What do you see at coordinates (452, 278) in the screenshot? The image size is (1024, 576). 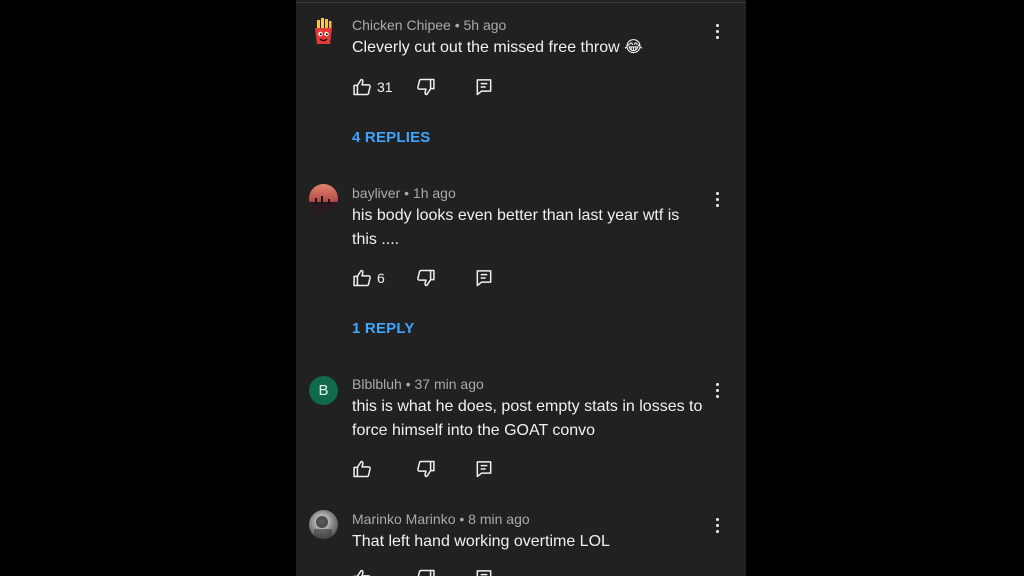 I see `comment-actions: 6` at bounding box center [452, 278].